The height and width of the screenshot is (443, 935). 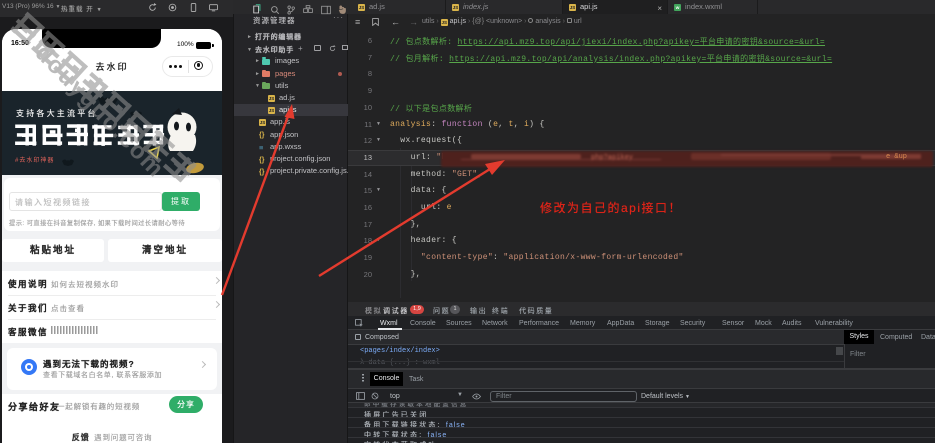 What do you see at coordinates (100, 111) in the screenshot?
I see `svg-text: douyguo.com` at bounding box center [100, 111].